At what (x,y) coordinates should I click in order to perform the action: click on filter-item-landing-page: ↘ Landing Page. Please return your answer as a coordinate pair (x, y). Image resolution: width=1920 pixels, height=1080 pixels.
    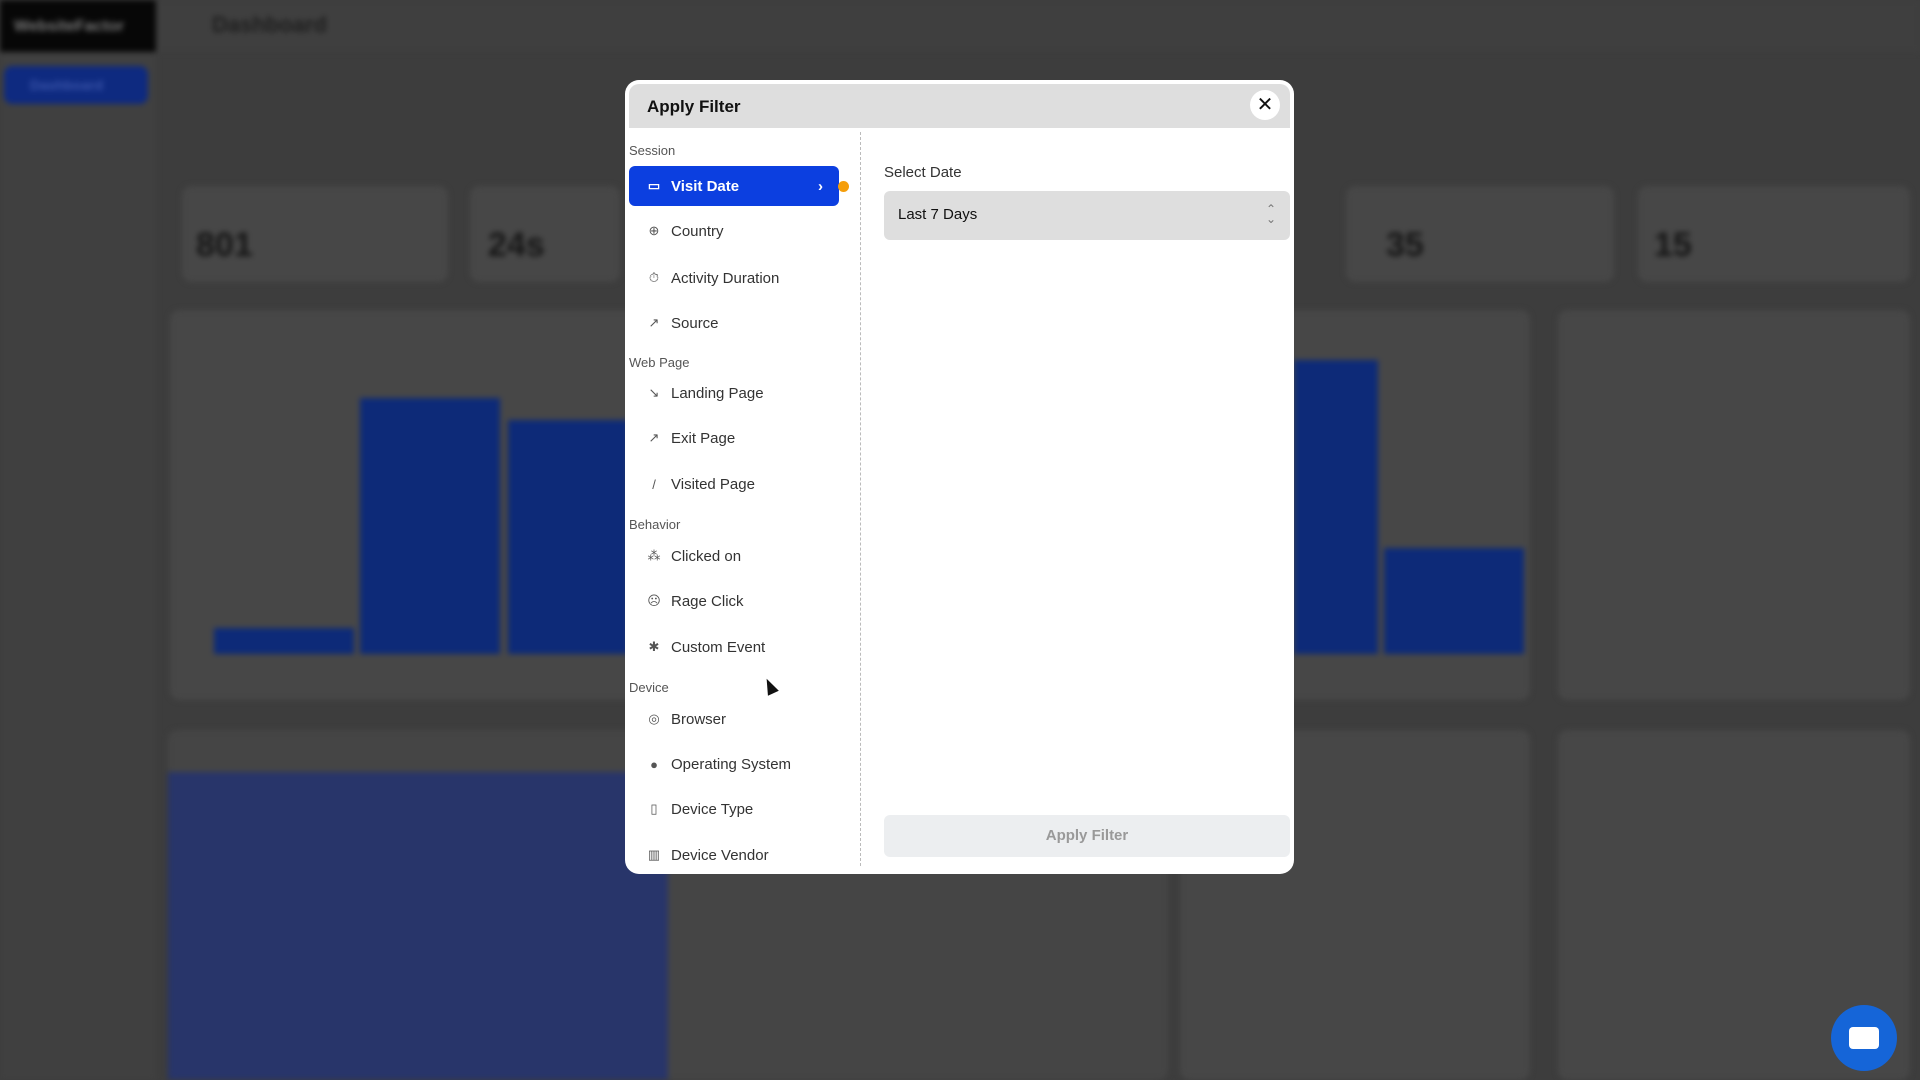
    Looking at the image, I should click on (734, 393).